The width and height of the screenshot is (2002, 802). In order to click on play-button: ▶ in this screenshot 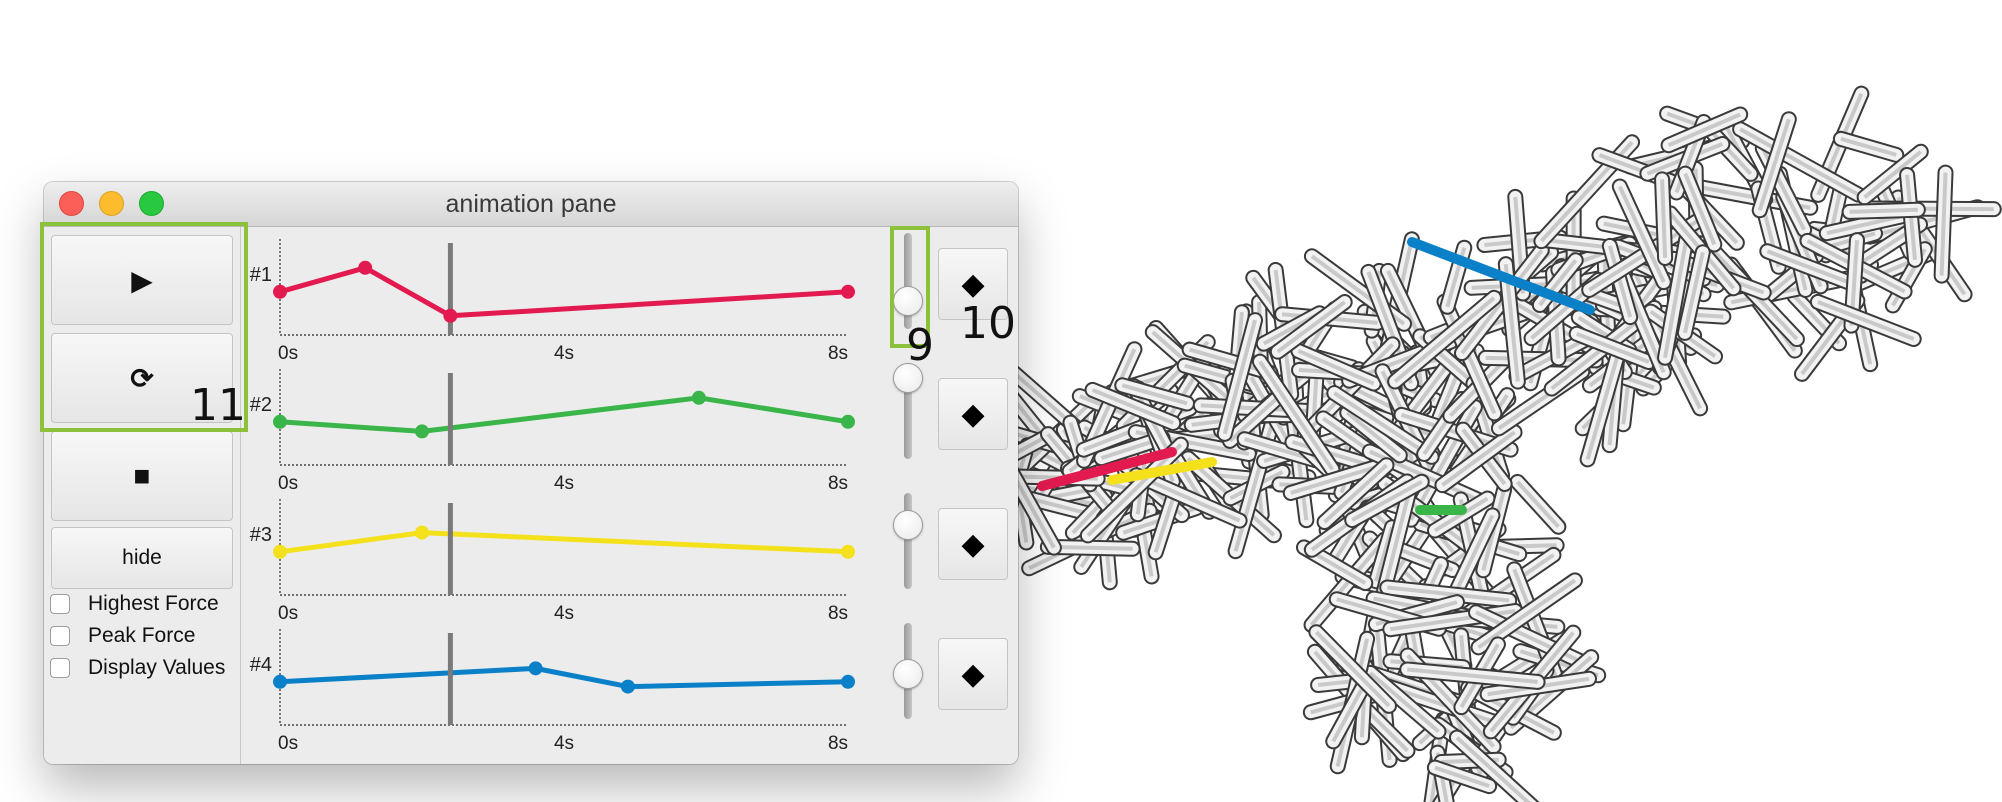, I will do `click(142, 280)`.